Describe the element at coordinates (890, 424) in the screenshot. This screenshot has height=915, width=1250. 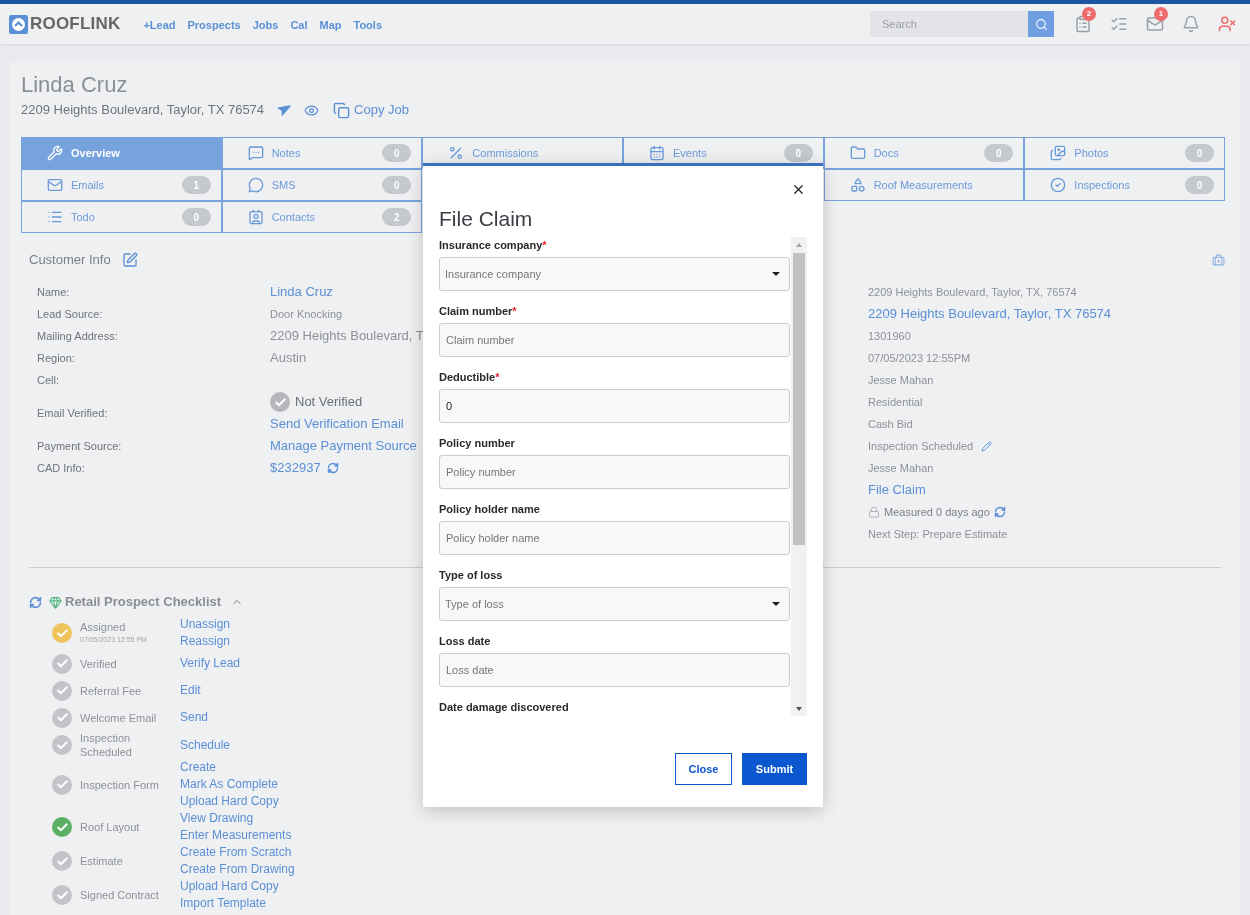
I see `detail-text: Cash Bid` at that location.